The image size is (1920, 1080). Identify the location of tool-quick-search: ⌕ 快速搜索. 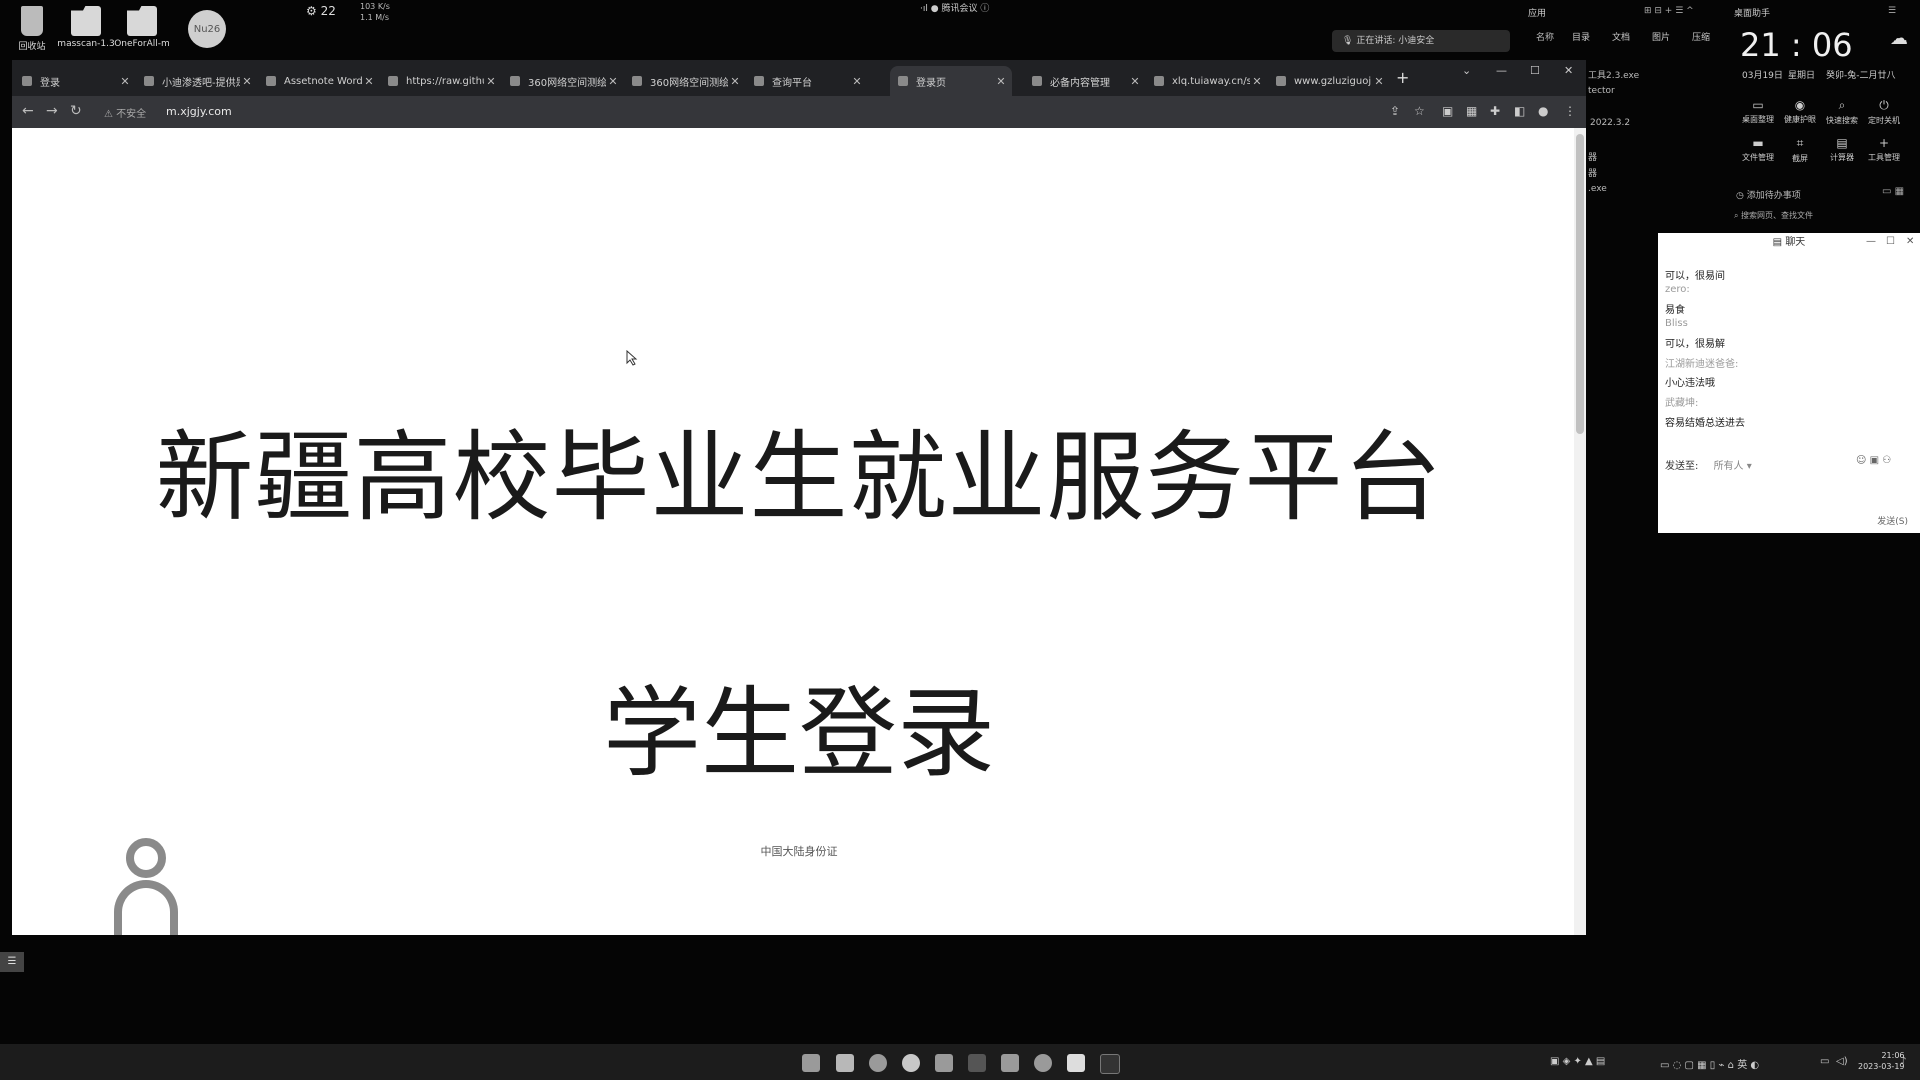
(1842, 112).